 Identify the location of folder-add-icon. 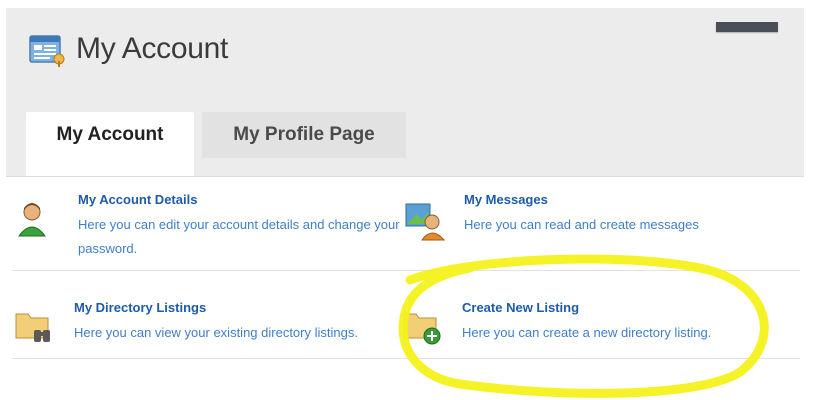
(422, 329).